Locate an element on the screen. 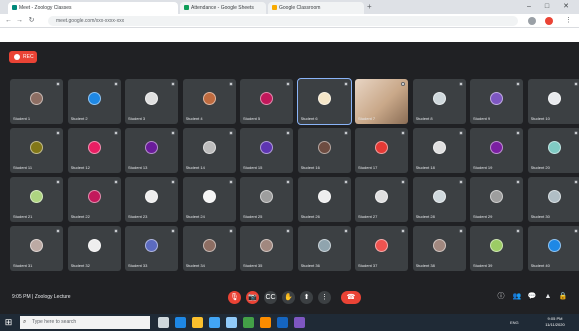 The height and width of the screenshot is (331, 579). participant-tile: Student 19 is located at coordinates (496, 150).